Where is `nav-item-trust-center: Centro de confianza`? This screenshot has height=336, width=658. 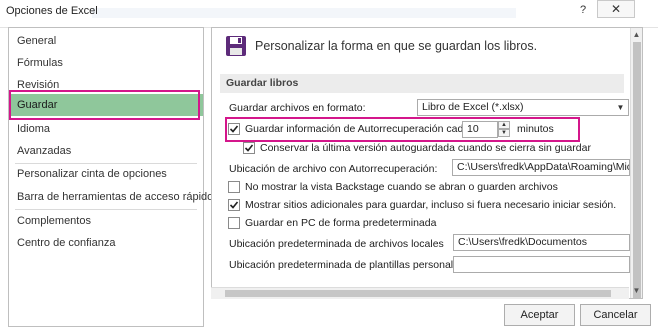
nav-item-trust-center: Centro de confianza is located at coordinates (106, 243).